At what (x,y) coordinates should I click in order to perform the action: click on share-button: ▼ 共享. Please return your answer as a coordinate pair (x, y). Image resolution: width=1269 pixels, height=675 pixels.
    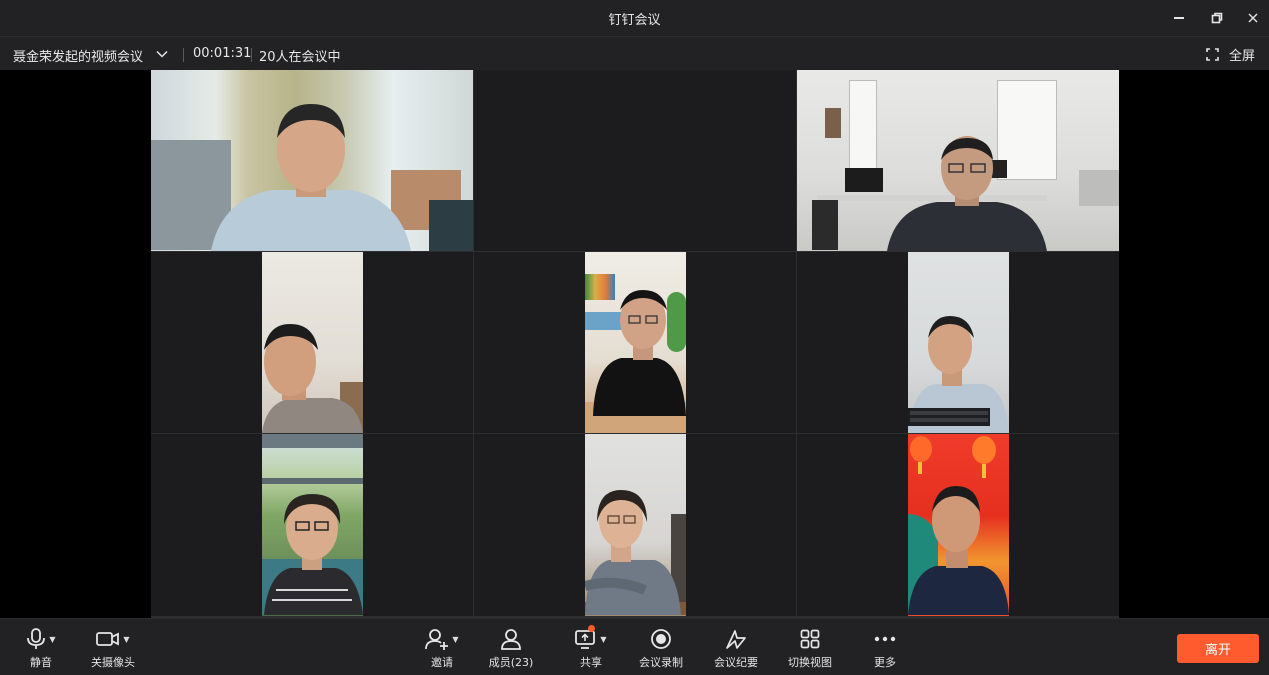
    Looking at the image, I should click on (591, 647).